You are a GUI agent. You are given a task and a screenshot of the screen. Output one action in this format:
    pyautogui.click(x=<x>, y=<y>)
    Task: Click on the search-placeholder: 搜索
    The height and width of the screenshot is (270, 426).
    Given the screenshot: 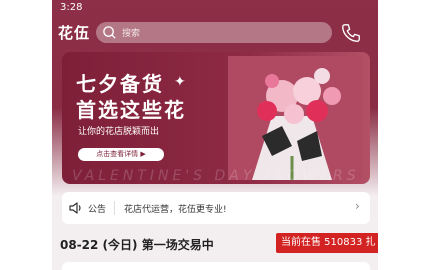 What is the action you would take?
    pyautogui.click(x=131, y=34)
    